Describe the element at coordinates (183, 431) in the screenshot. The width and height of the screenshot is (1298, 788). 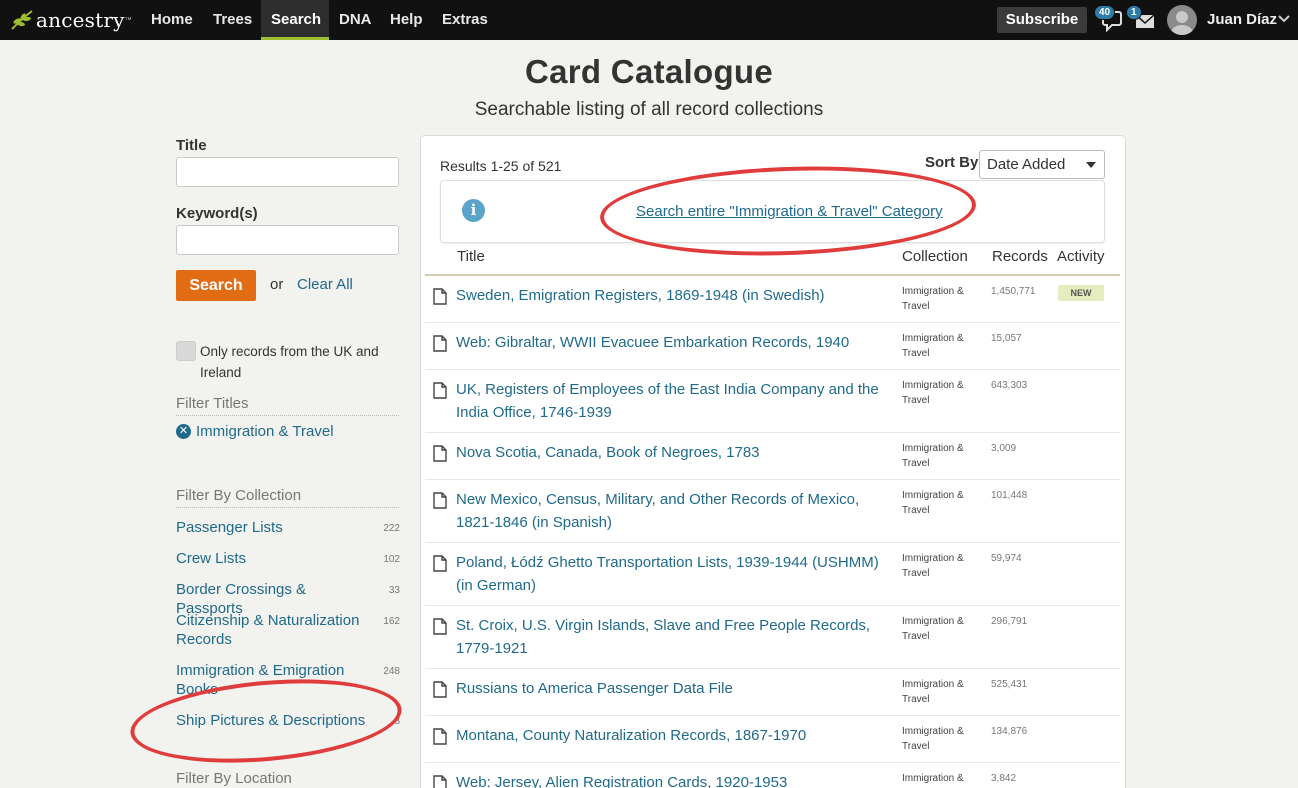
I see `remove-filter-icon: ✕` at that location.